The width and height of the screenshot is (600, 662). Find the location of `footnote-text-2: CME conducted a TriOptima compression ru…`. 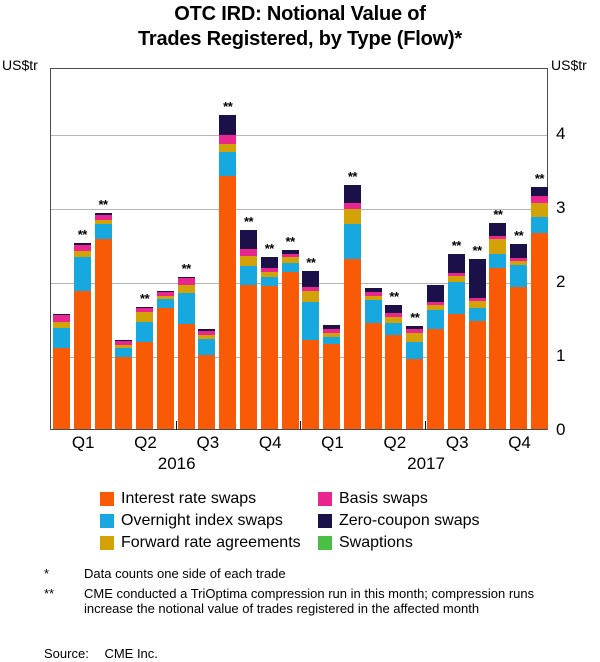

footnote-text-2: CME conducted a TriOptima compression ru… is located at coordinates (309, 601).